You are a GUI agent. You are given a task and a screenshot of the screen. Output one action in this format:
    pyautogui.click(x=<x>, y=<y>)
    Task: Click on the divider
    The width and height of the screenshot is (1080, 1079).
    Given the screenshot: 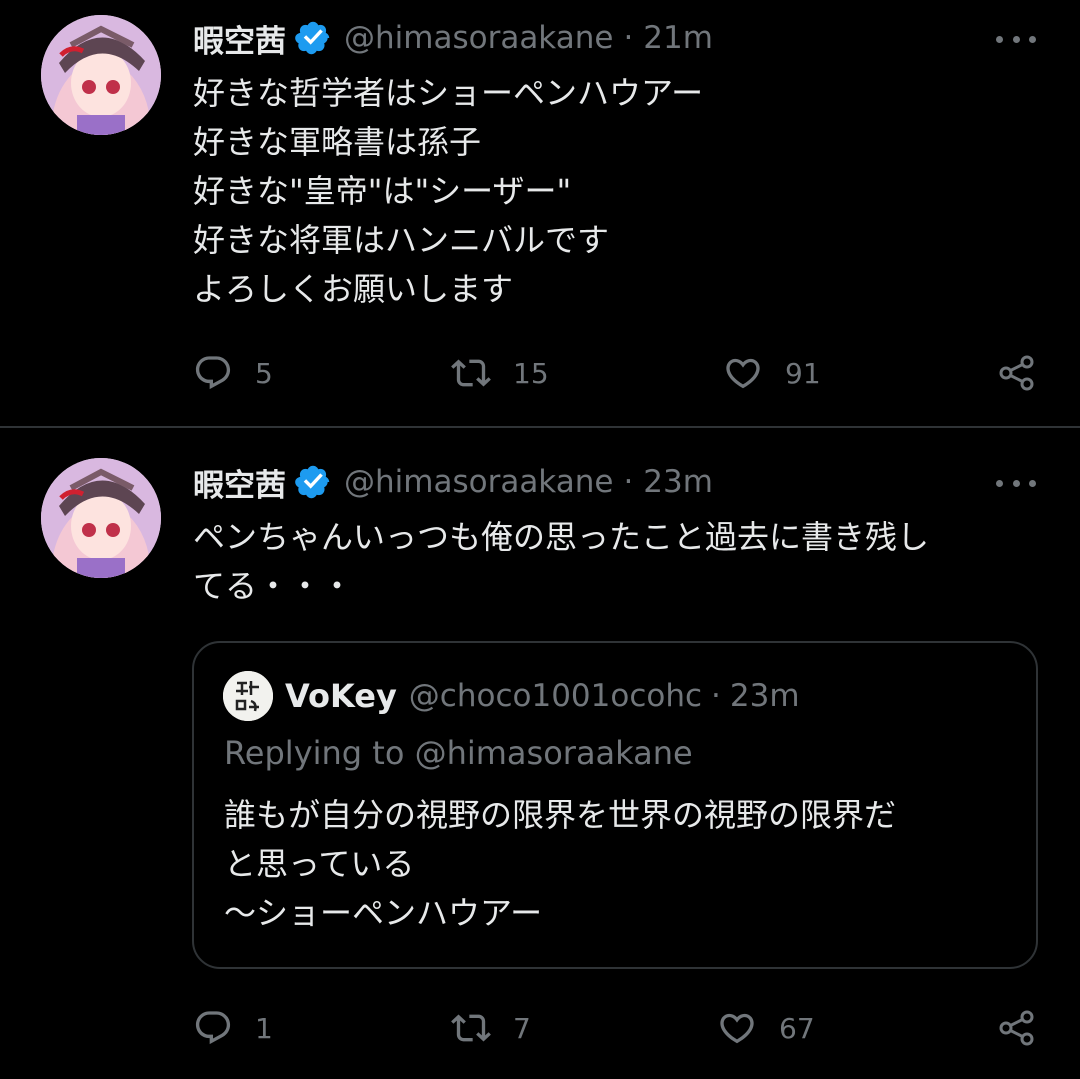 What is the action you would take?
    pyautogui.click(x=540, y=427)
    